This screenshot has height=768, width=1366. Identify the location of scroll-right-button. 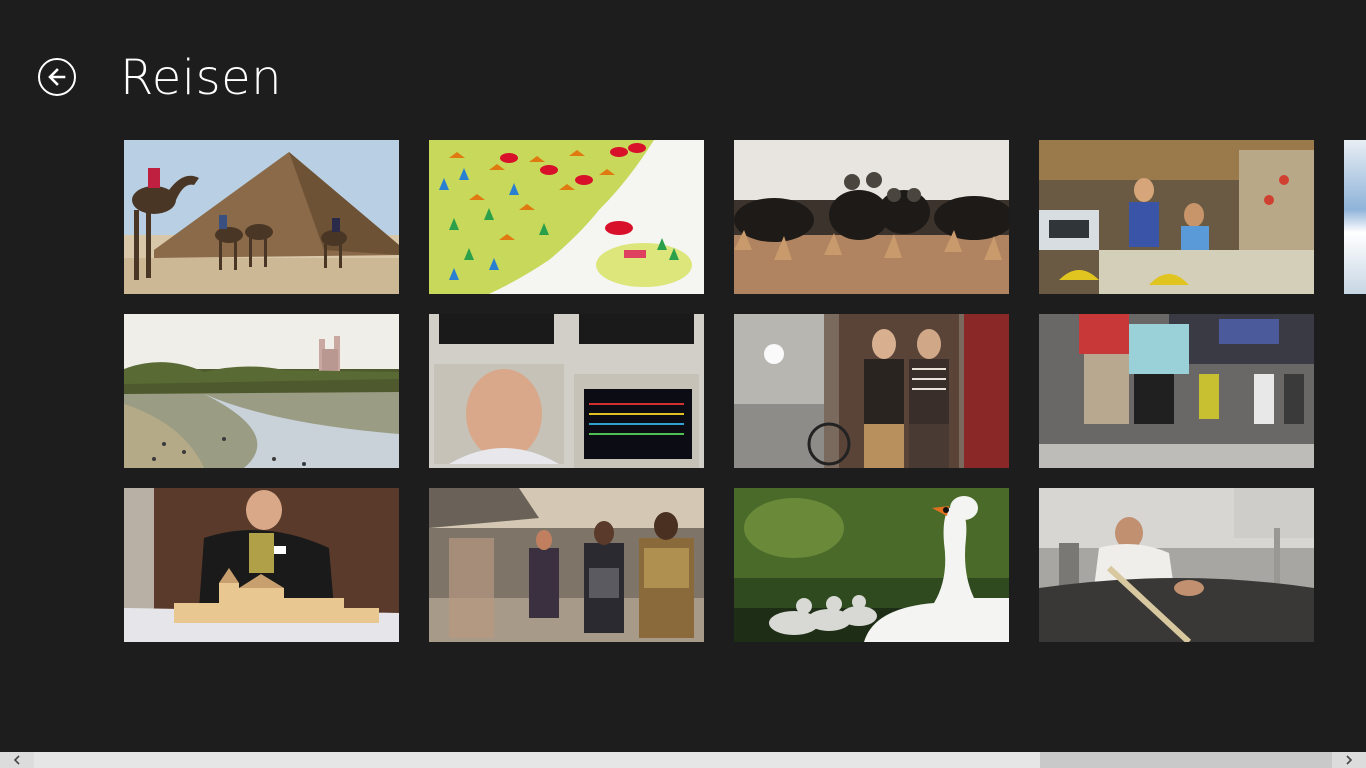
(1349, 760).